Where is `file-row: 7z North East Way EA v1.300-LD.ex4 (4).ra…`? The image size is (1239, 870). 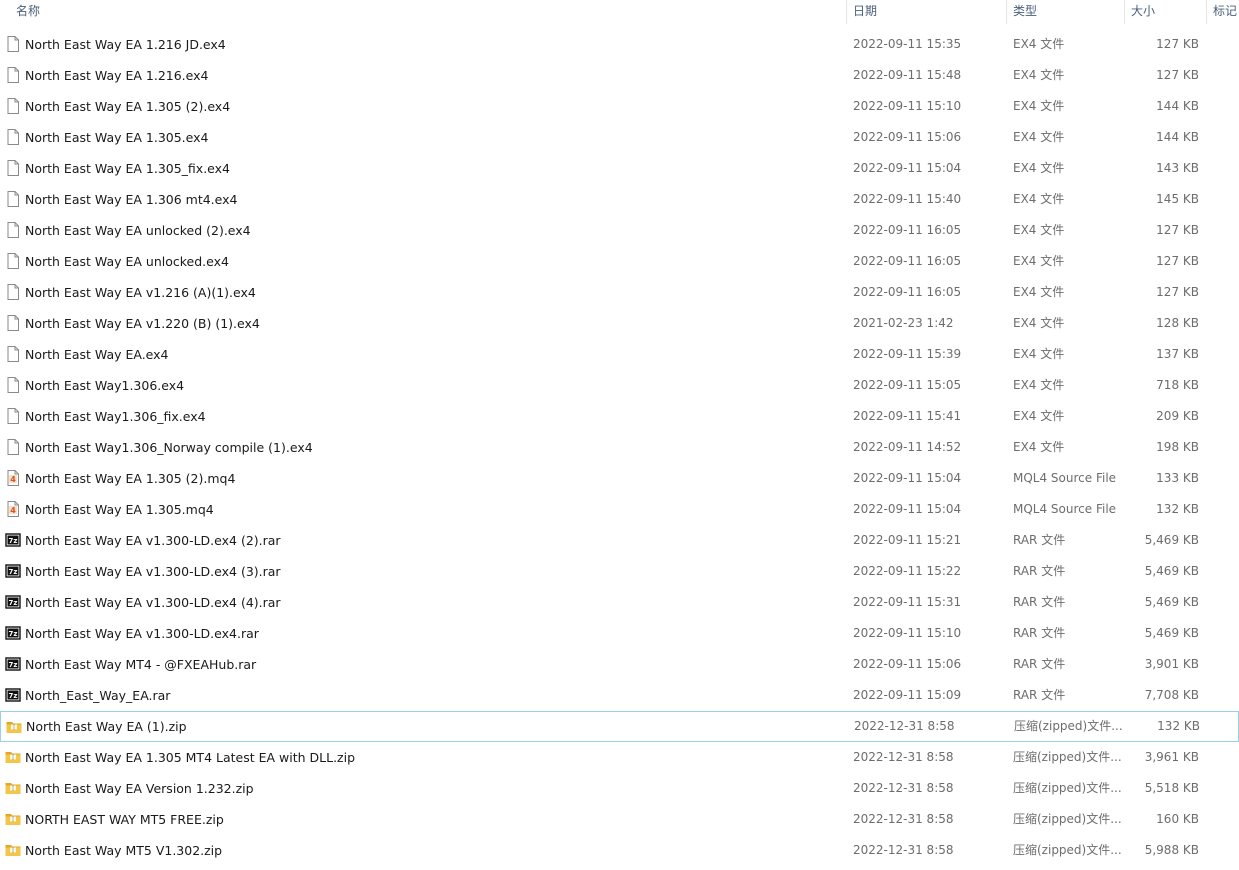
file-row: 7z North East Way EA v1.300-LD.ex4 (4).ra… is located at coordinates (619, 602).